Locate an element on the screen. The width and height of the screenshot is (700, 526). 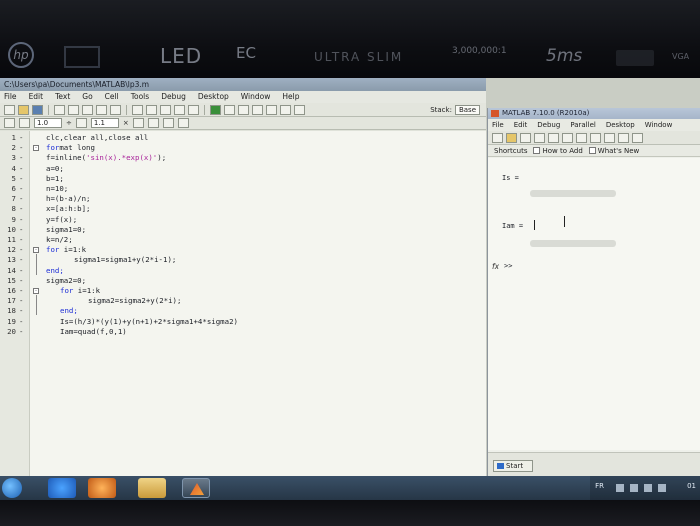
back-arrow-icon is located at coordinates (165, 109).